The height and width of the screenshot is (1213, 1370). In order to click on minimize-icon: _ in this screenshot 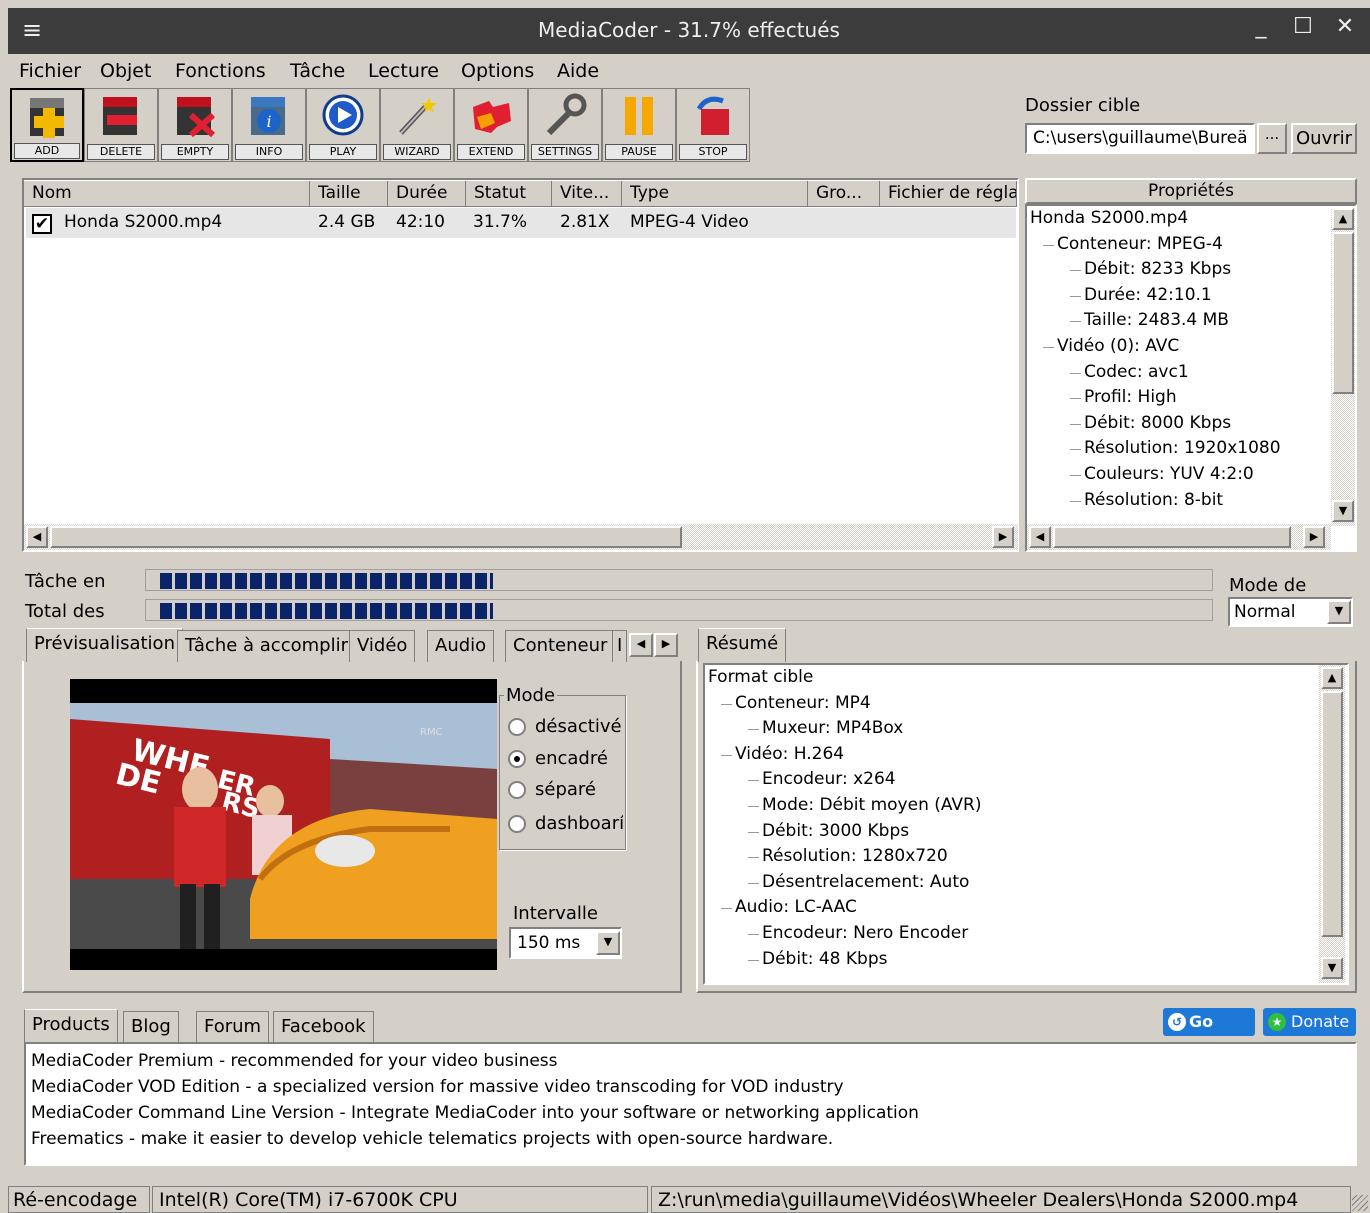, I will do `click(1261, 26)`.